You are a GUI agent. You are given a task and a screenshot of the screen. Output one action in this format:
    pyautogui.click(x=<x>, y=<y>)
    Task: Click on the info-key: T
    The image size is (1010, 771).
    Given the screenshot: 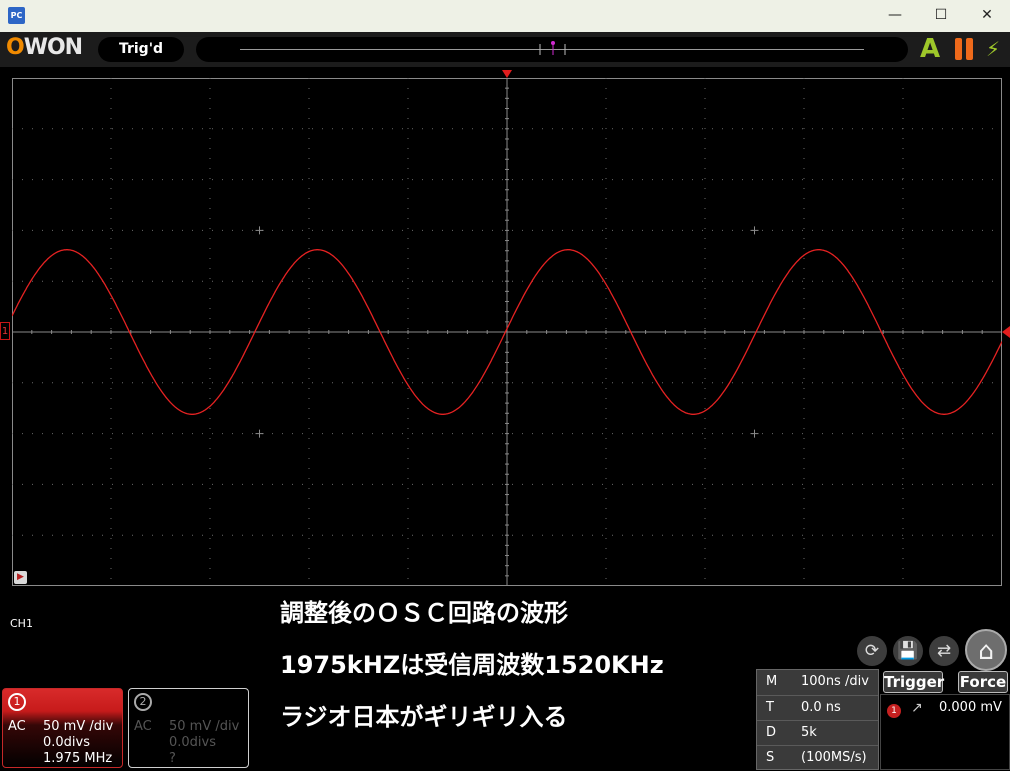 What is the action you would take?
    pyautogui.click(x=770, y=707)
    